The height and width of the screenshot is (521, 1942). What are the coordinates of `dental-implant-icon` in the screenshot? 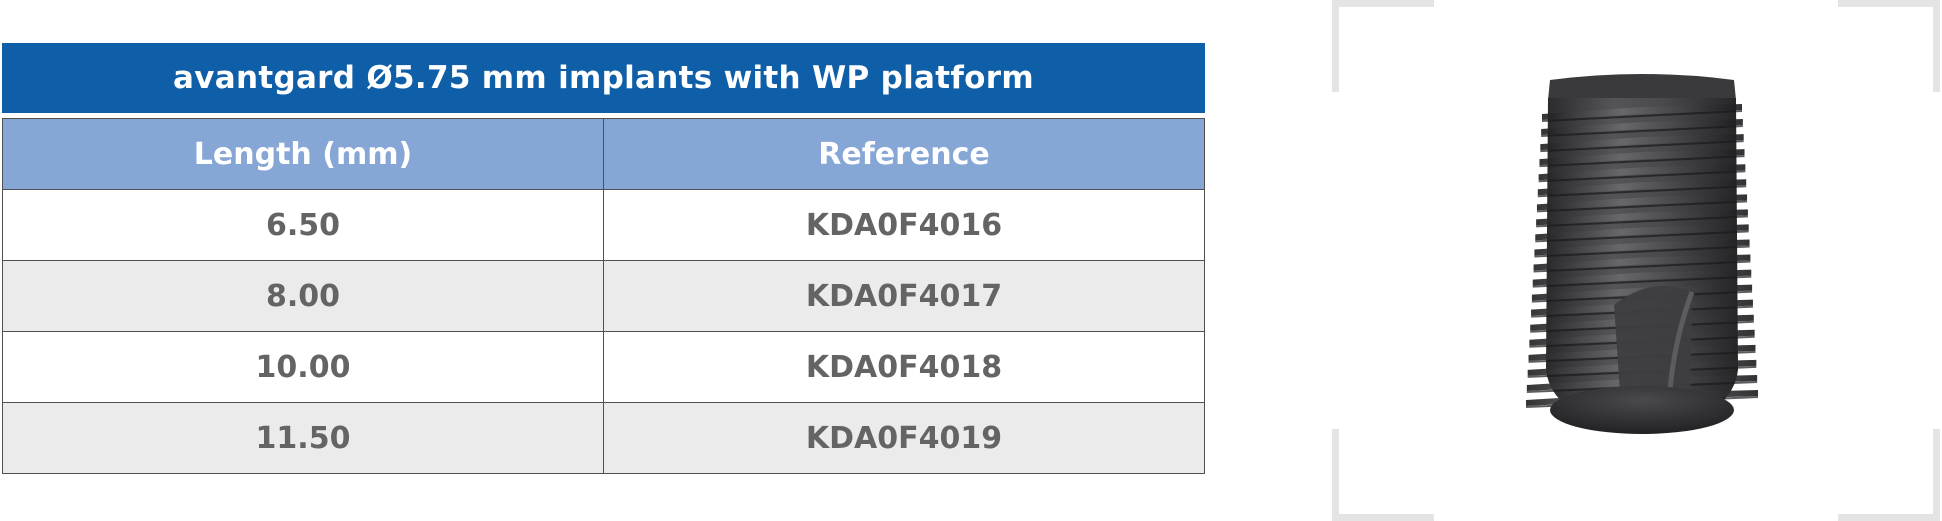 It's located at (1642, 254).